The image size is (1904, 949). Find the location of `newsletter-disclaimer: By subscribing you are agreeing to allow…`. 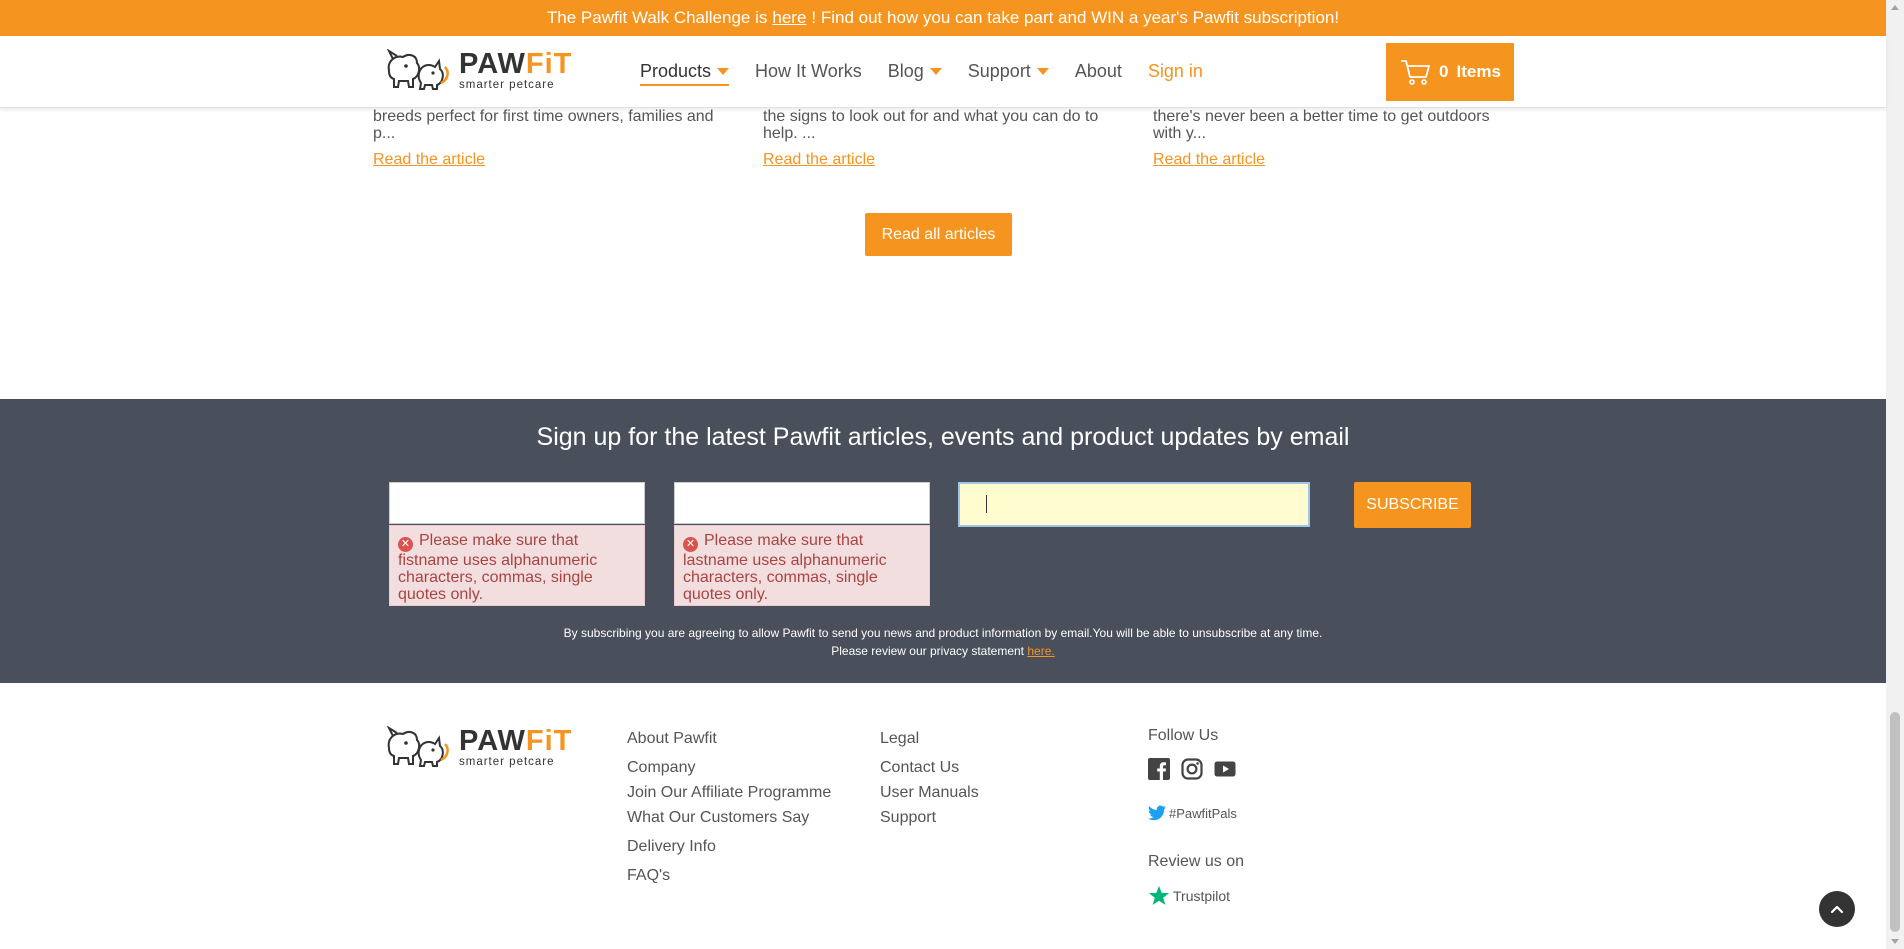

newsletter-disclaimer: By subscribing you are agreeing to allow… is located at coordinates (943, 642).